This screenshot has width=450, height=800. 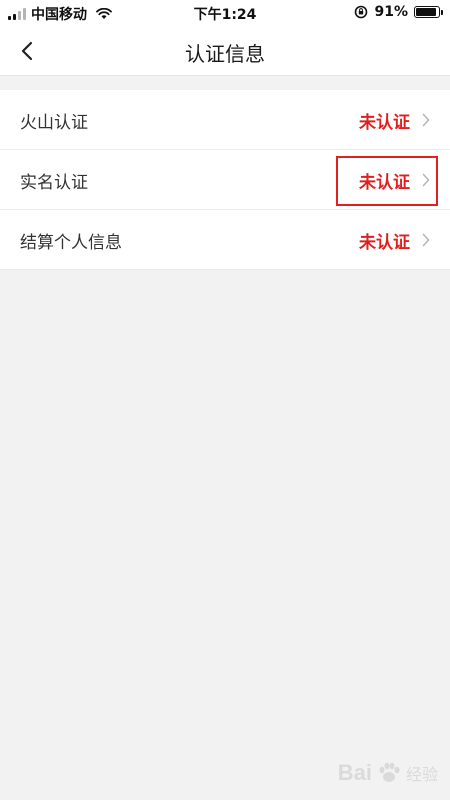 I want to click on watermark: Bai 经验, so click(x=388, y=773).